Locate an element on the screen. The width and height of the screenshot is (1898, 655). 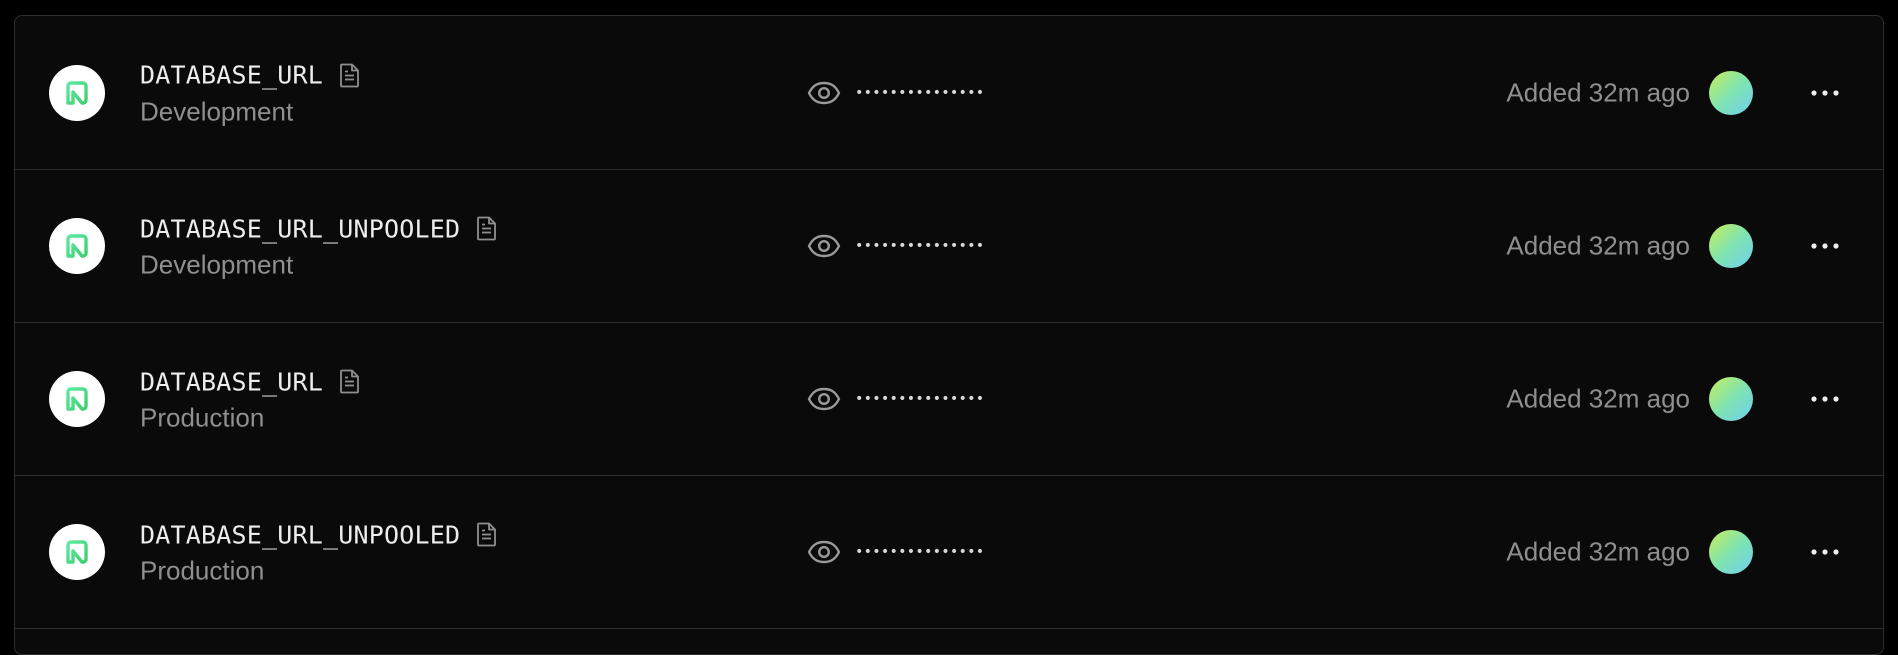
env-var-info: DATABASE_URL_UNPOOLED Production is located at coordinates (319, 552).